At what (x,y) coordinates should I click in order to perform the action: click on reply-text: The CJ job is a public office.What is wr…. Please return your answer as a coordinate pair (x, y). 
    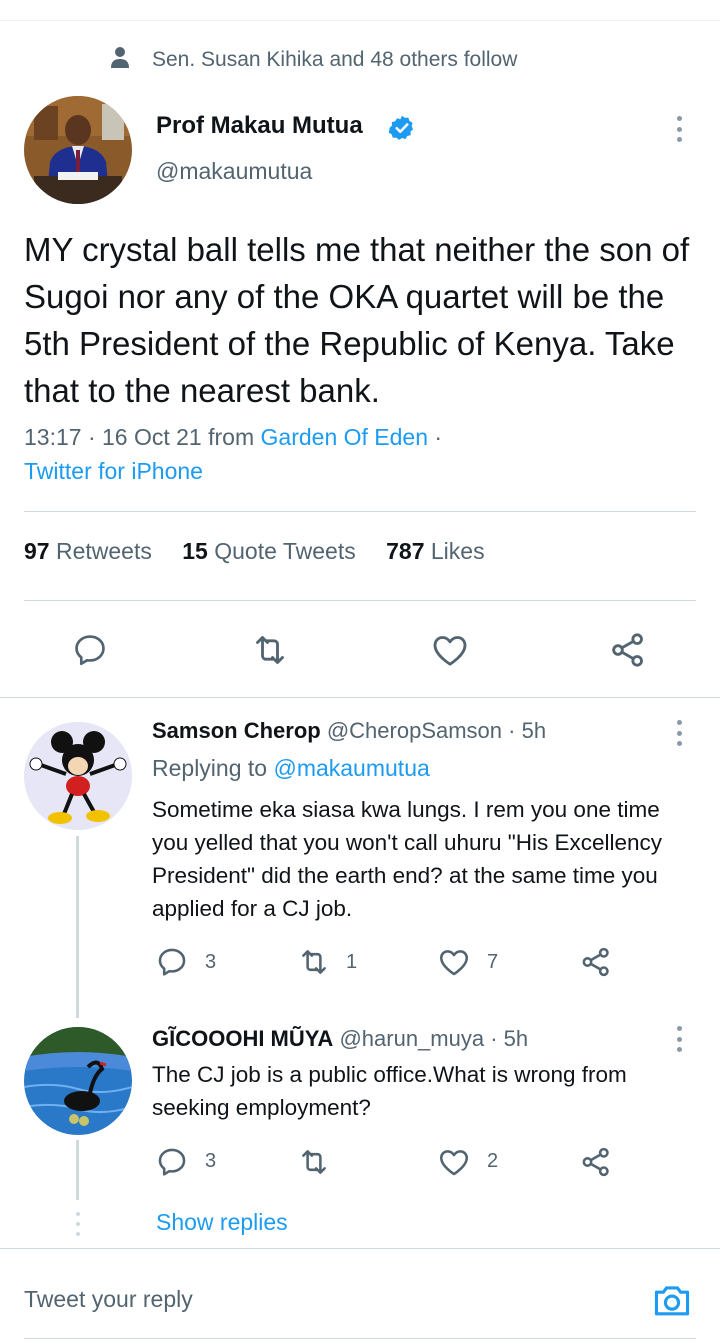
    Looking at the image, I should click on (389, 1091).